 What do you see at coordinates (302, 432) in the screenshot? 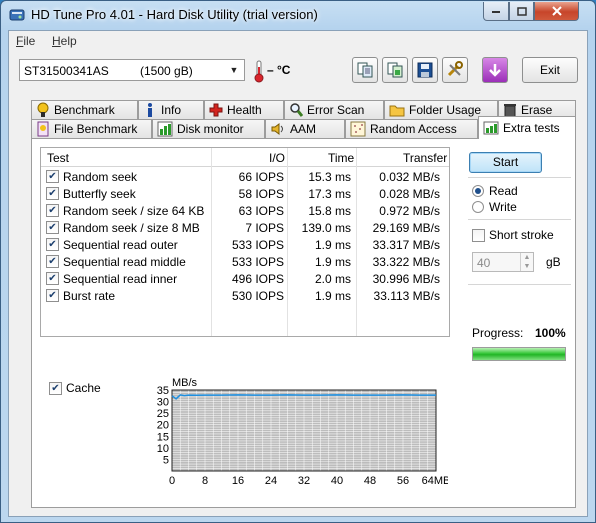
I see `transfer-rate-chart: 5101520253035 0 8 16 24 32 40 48 56 64MB MB/s` at bounding box center [302, 432].